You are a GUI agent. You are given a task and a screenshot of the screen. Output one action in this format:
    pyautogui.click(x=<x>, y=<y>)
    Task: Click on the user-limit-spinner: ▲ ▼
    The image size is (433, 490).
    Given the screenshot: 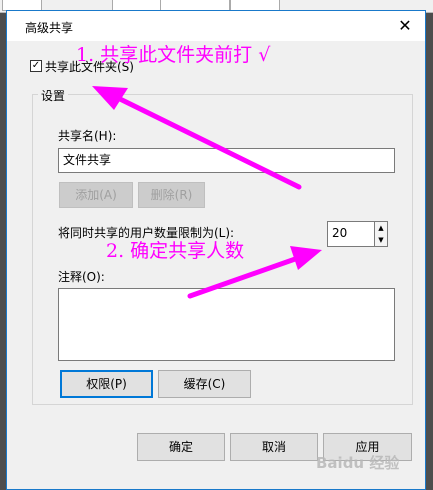 What is the action you would take?
    pyautogui.click(x=381, y=234)
    